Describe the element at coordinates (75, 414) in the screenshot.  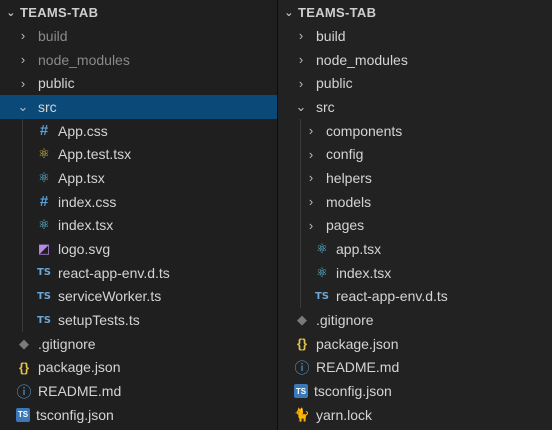
I see `item-label: tsconfig.json` at that location.